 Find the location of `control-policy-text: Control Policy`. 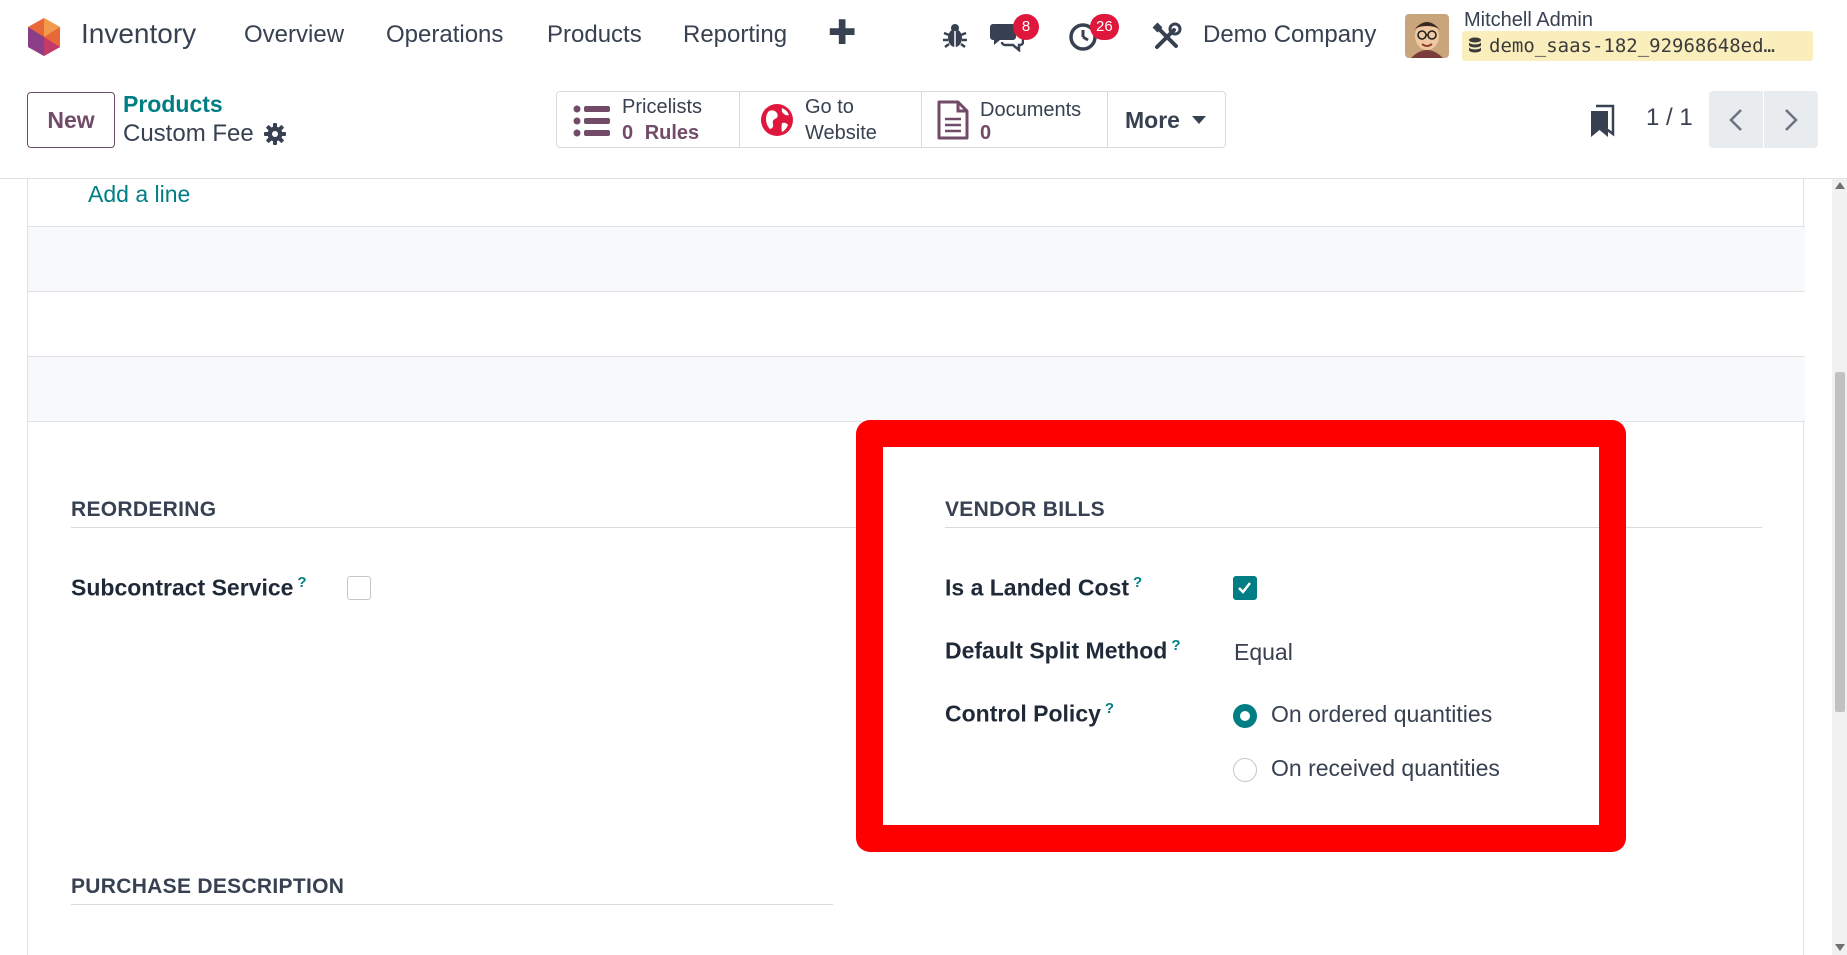

control-policy-text: Control Policy is located at coordinates (1023, 713).